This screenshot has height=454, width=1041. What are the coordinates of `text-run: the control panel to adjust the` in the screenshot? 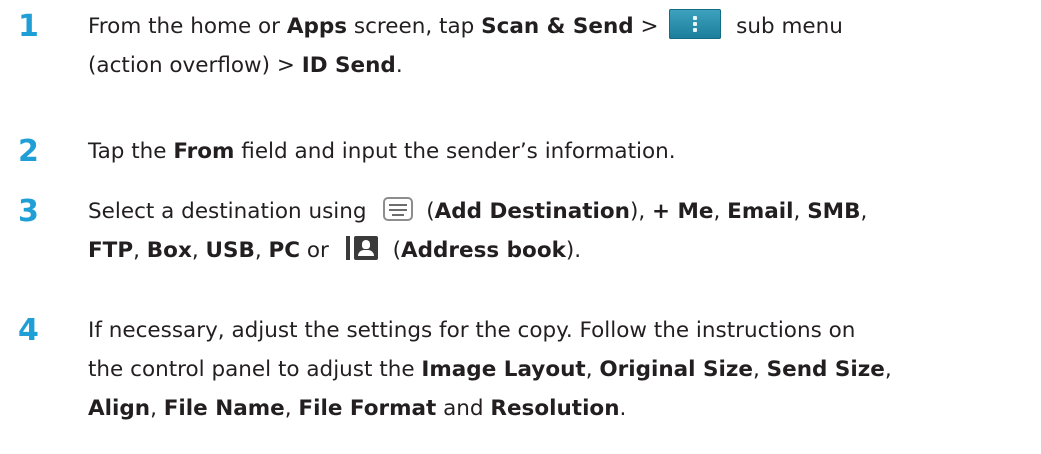 It's located at (255, 369).